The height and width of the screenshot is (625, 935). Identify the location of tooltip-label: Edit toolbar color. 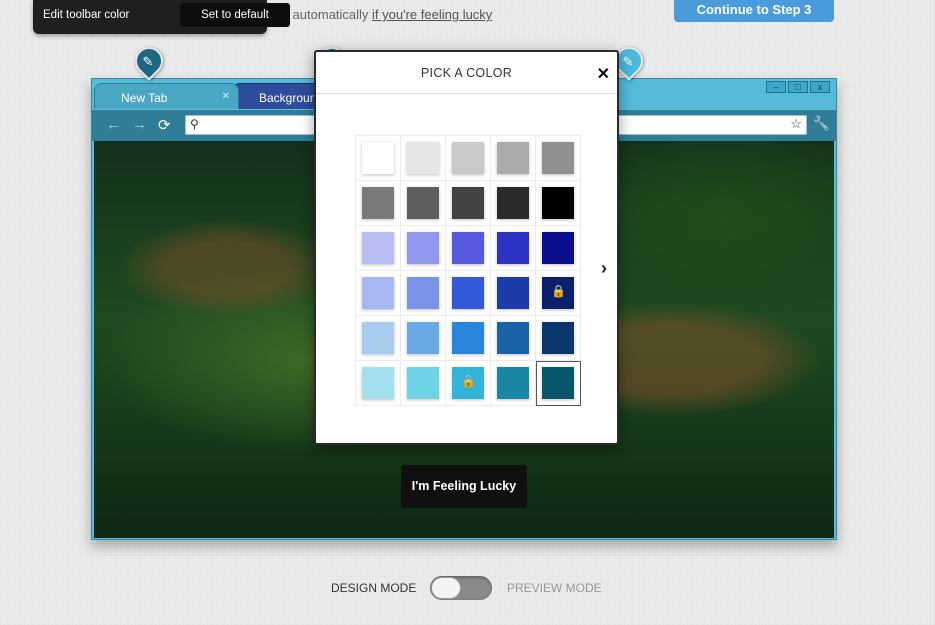
(86, 15).